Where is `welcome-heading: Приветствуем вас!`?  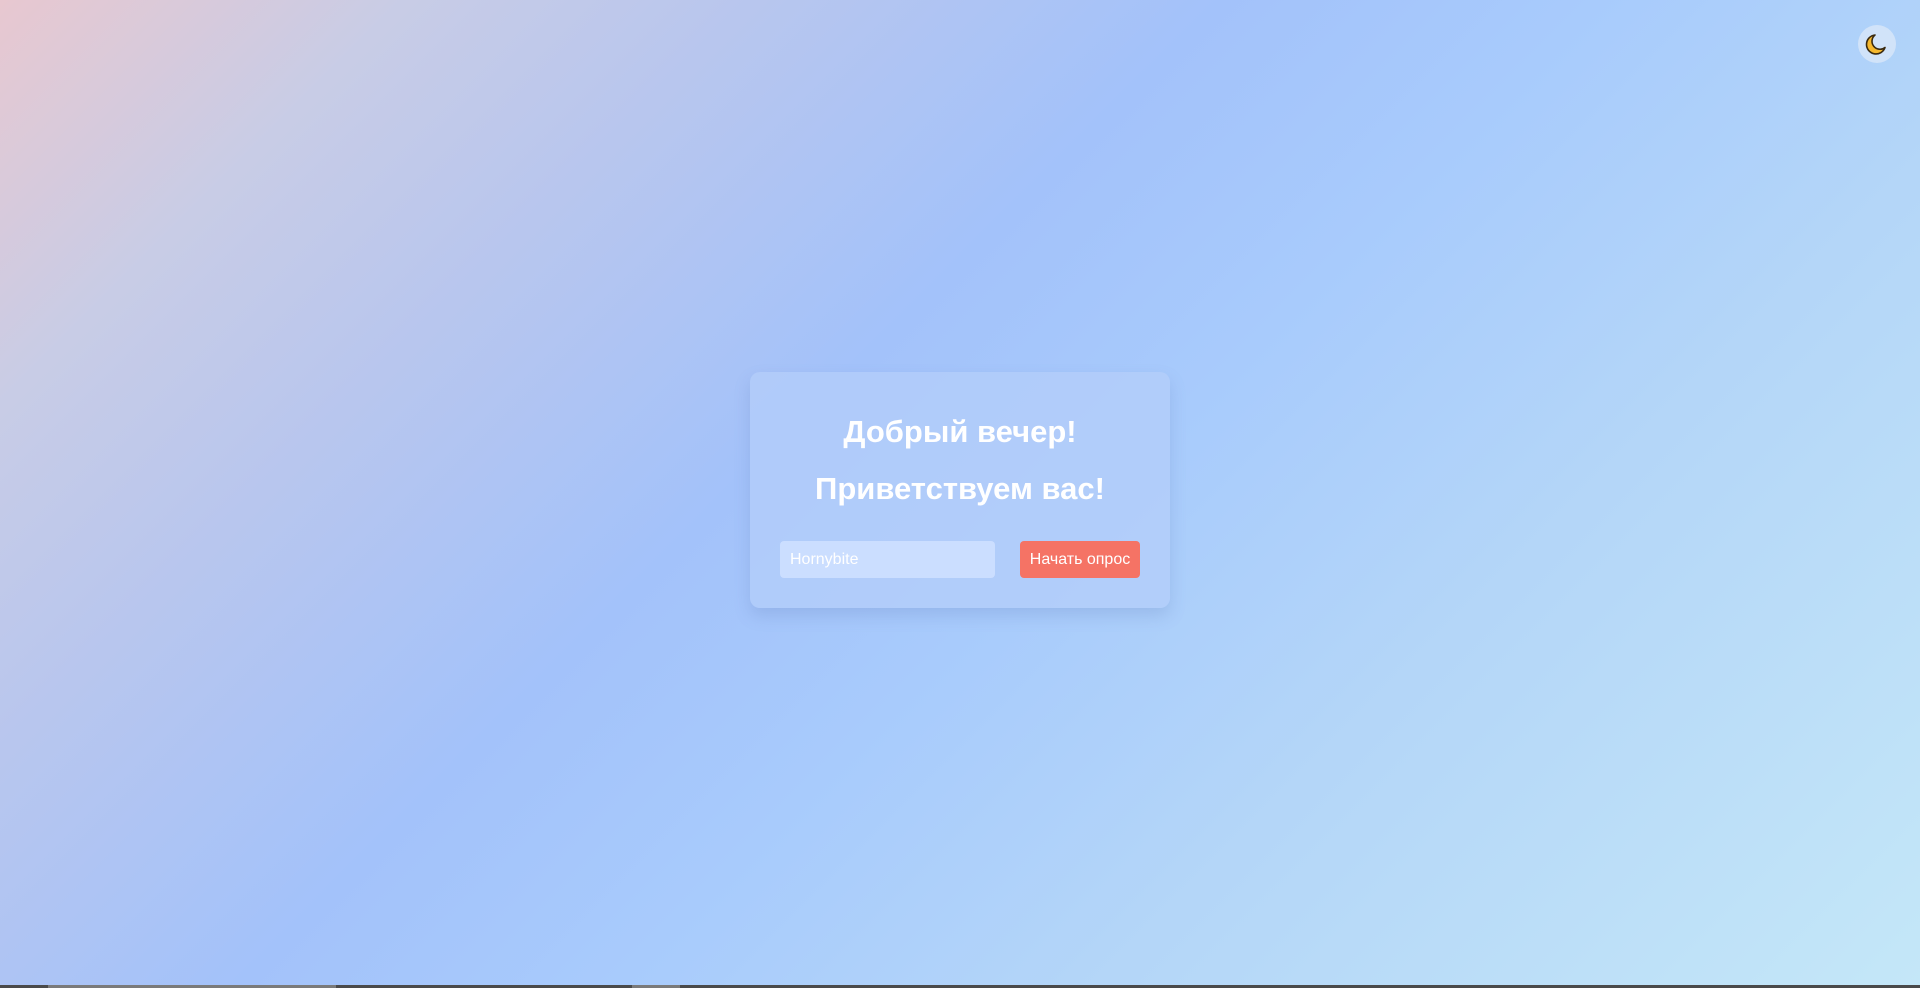
welcome-heading: Приветствуем вас! is located at coordinates (960, 488).